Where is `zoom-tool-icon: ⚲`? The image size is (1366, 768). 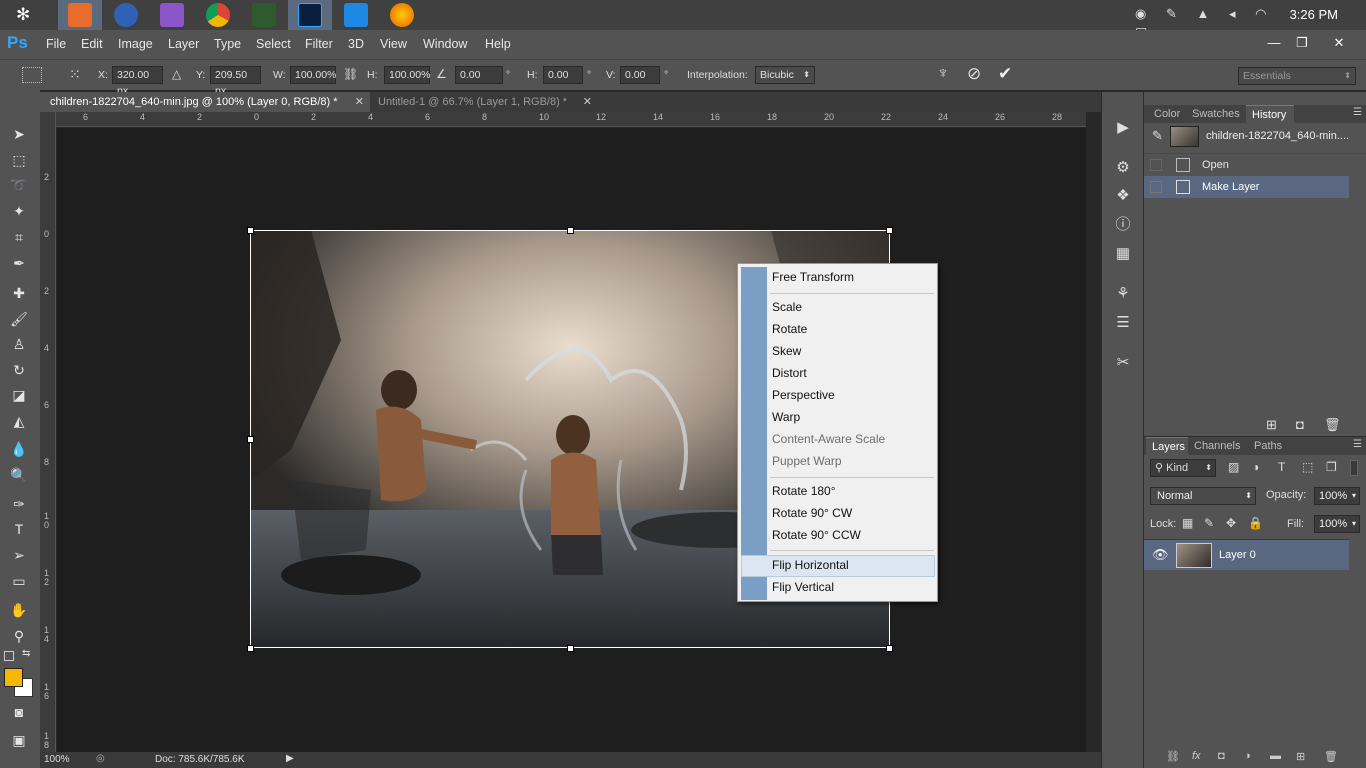
zoom-tool-icon: ⚲ is located at coordinates (19, 636).